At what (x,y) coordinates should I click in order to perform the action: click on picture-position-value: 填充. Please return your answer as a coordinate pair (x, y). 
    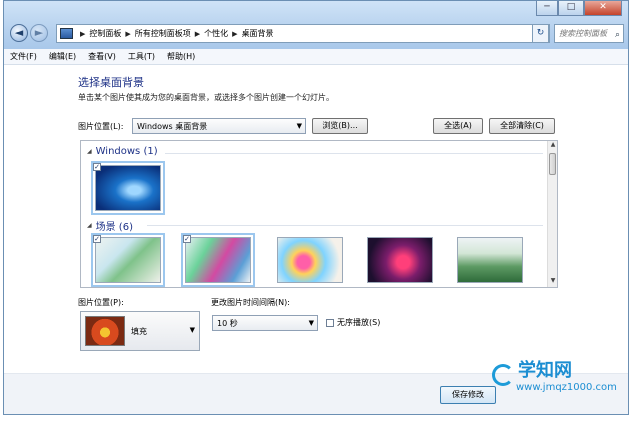
    Looking at the image, I should click on (139, 331).